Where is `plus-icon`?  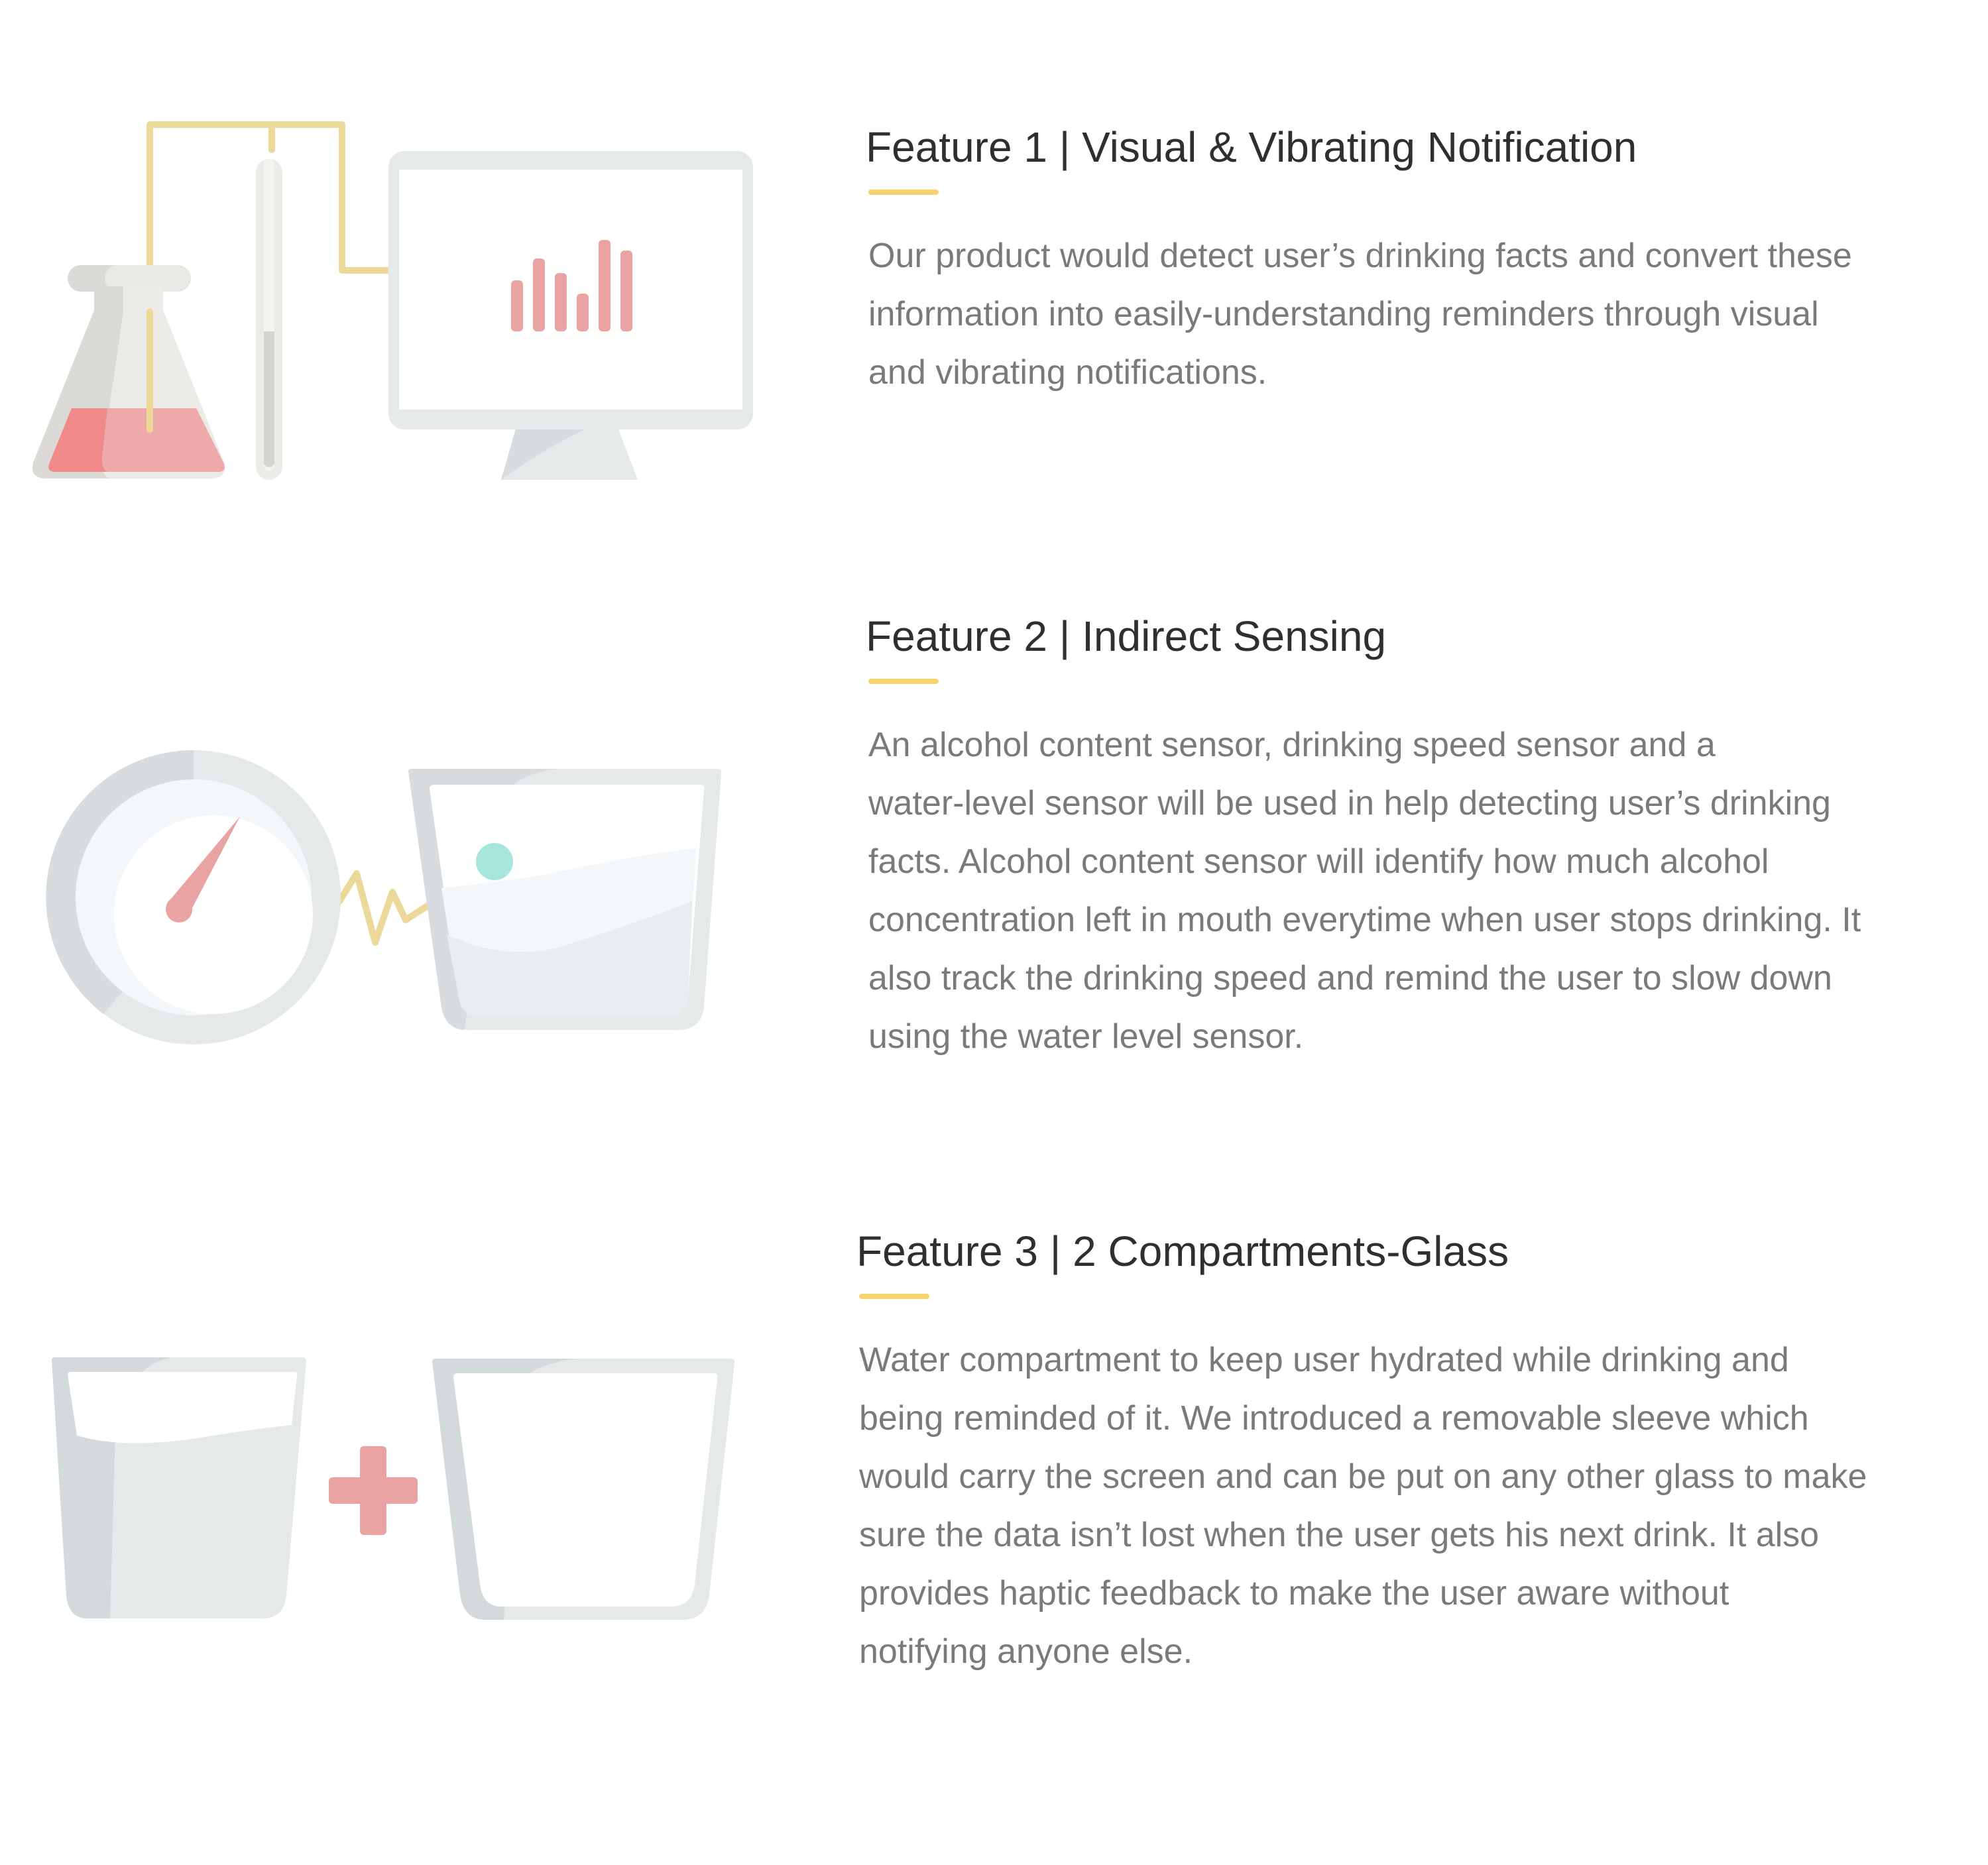 plus-icon is located at coordinates (373, 1490).